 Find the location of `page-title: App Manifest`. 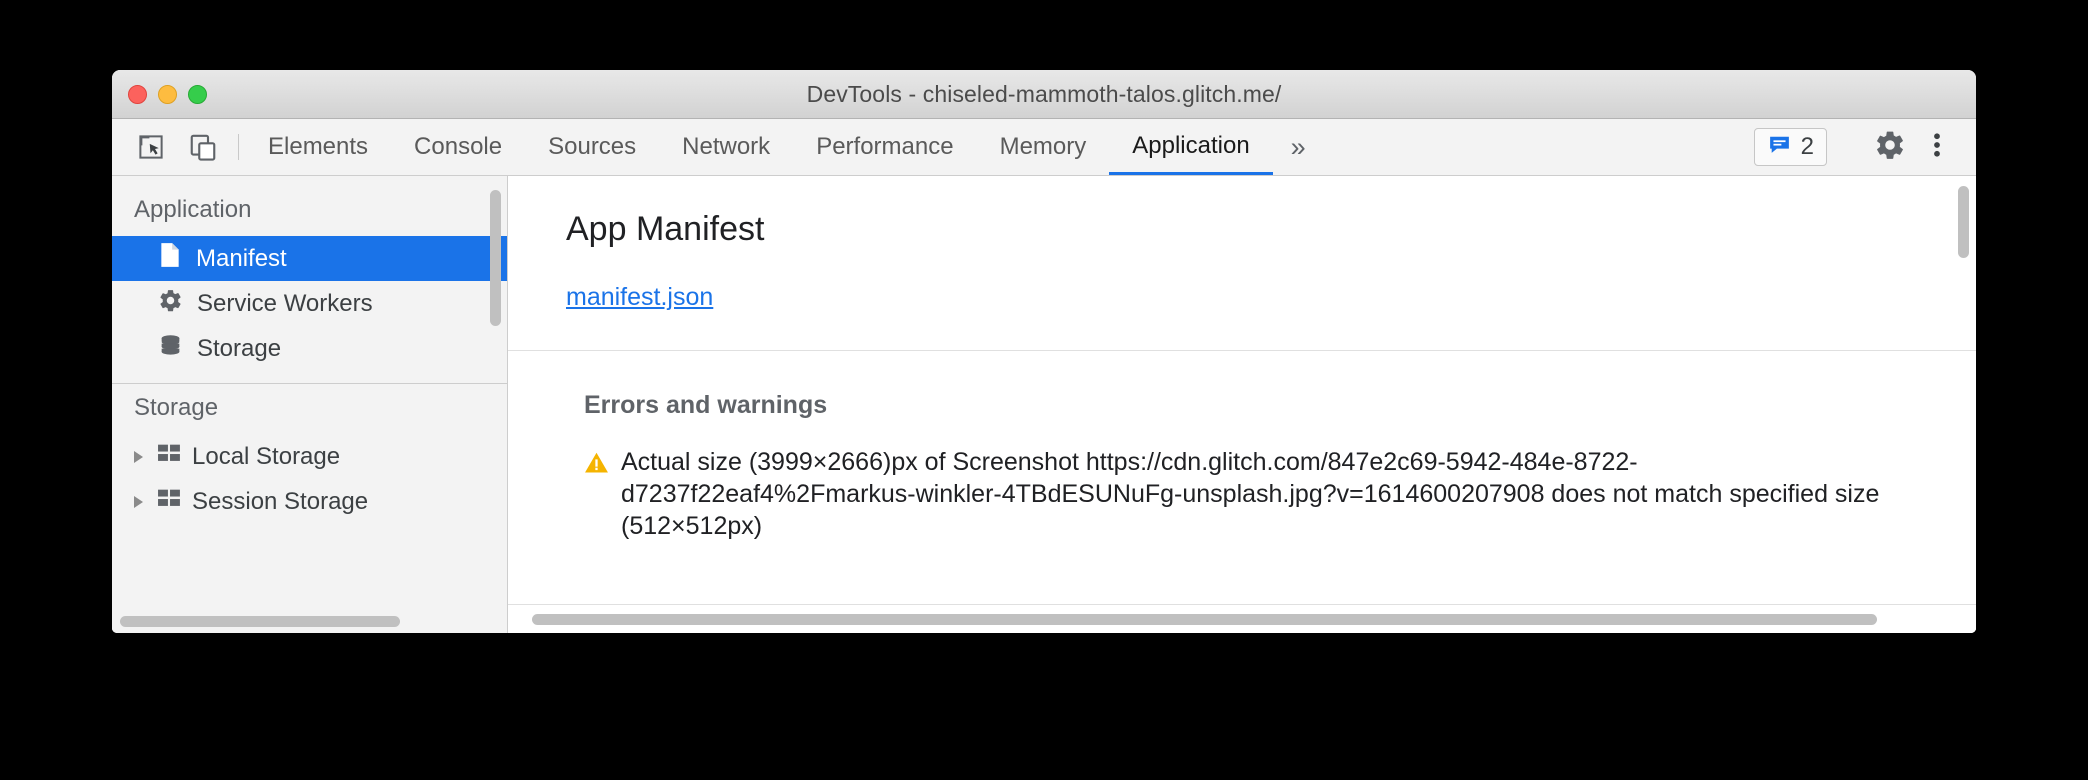

page-title: App Manifest is located at coordinates (665, 229).